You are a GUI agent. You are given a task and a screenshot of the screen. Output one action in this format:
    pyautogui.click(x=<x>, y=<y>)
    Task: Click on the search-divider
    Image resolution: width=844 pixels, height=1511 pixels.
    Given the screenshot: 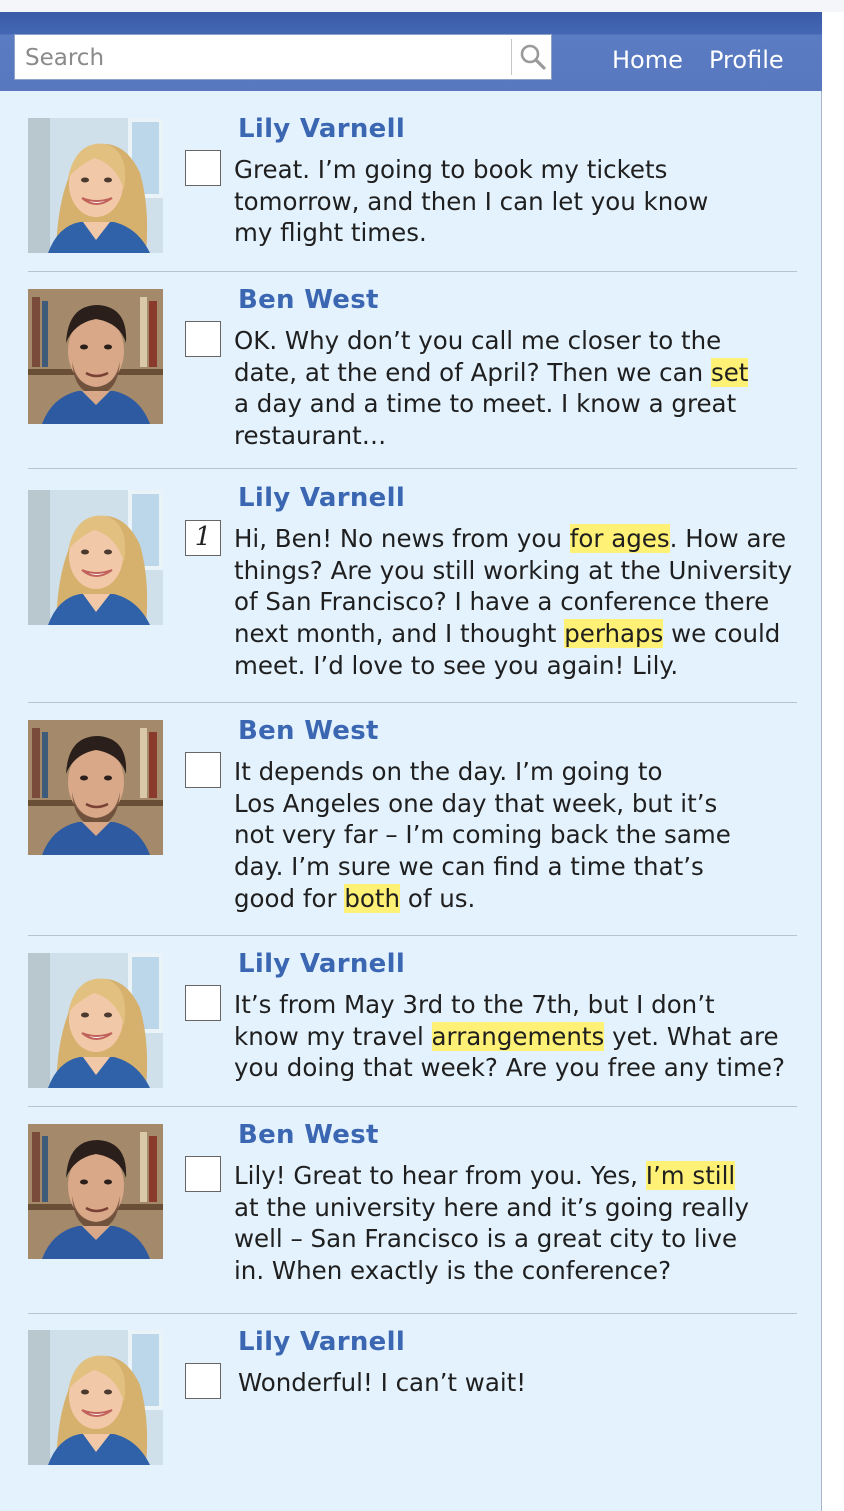 What is the action you would take?
    pyautogui.click(x=511, y=57)
    